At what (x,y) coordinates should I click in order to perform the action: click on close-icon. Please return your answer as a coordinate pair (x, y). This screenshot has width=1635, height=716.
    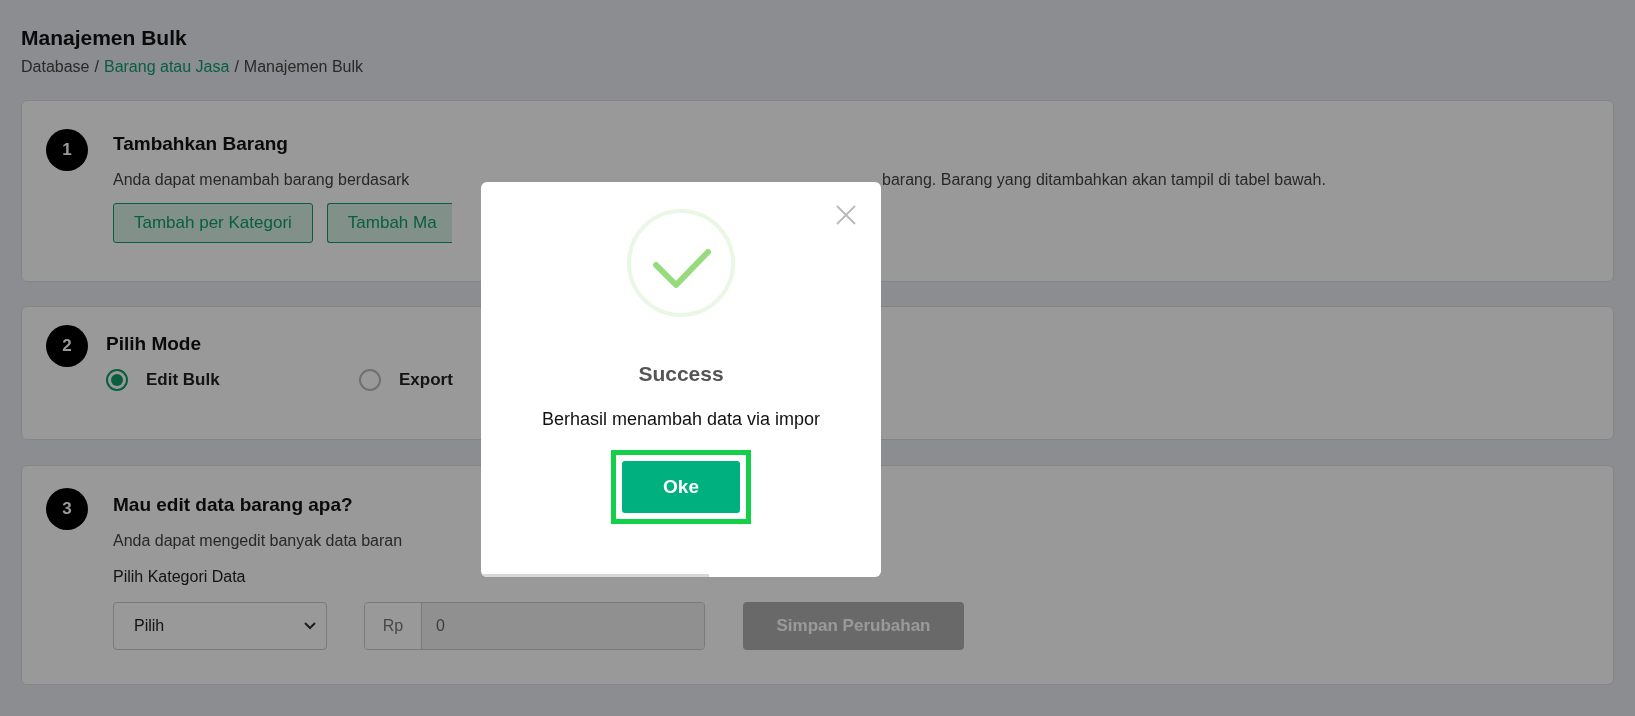
    Looking at the image, I should click on (846, 215).